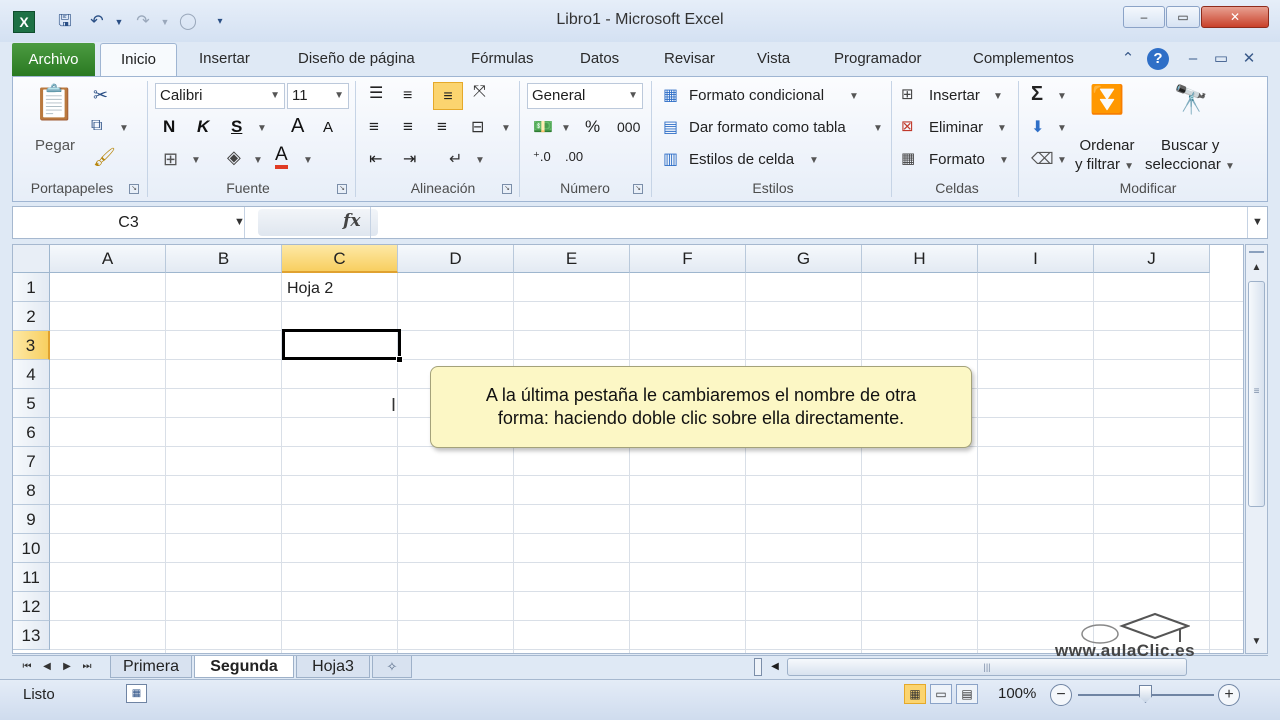 The height and width of the screenshot is (720, 1280). Describe the element at coordinates (775, 667) in the screenshot. I see `scroll-left-icon: ◀` at that location.